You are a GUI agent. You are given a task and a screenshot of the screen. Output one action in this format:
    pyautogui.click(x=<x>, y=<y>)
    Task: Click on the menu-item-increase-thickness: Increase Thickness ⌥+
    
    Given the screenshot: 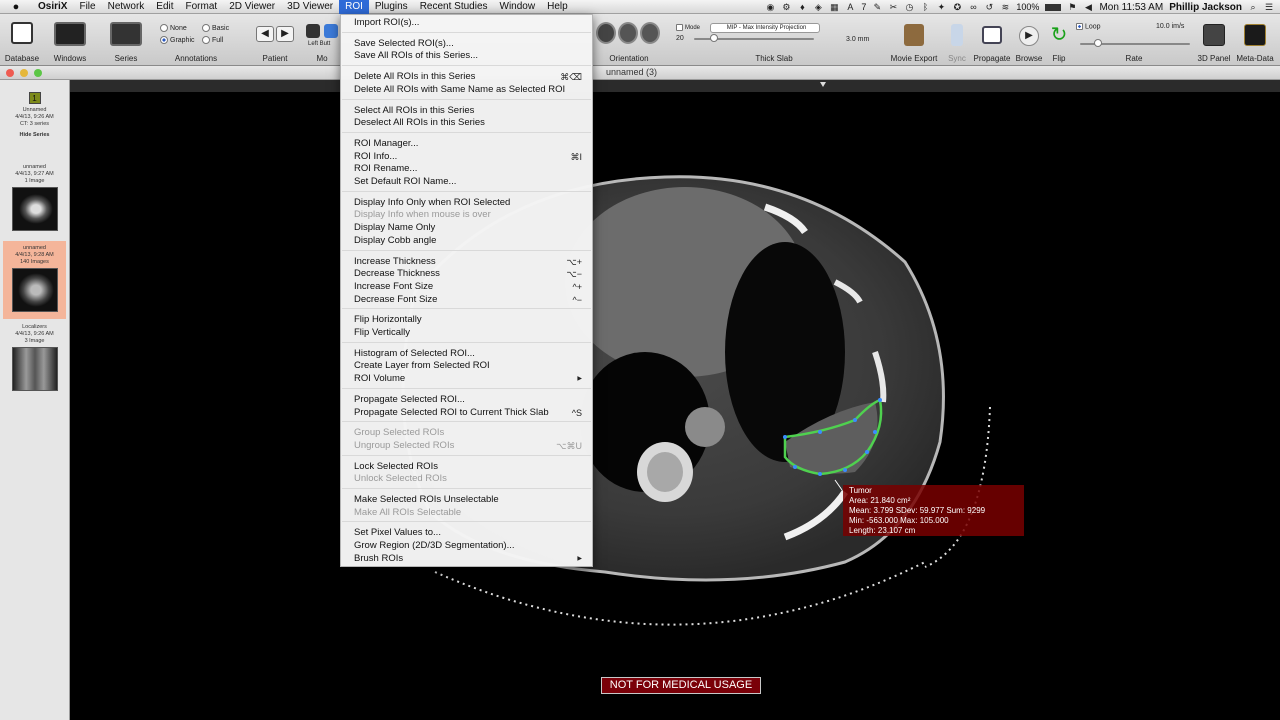 What is the action you would take?
    pyautogui.click(x=469, y=262)
    